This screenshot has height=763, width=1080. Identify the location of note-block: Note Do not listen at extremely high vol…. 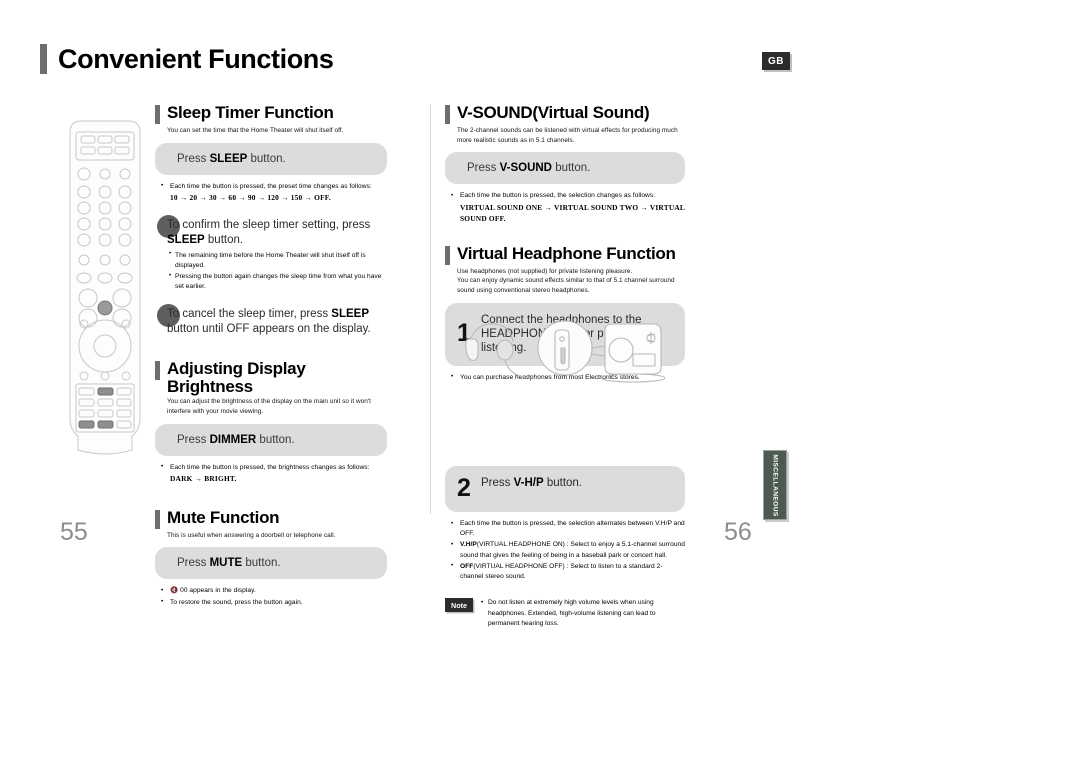
(565, 614).